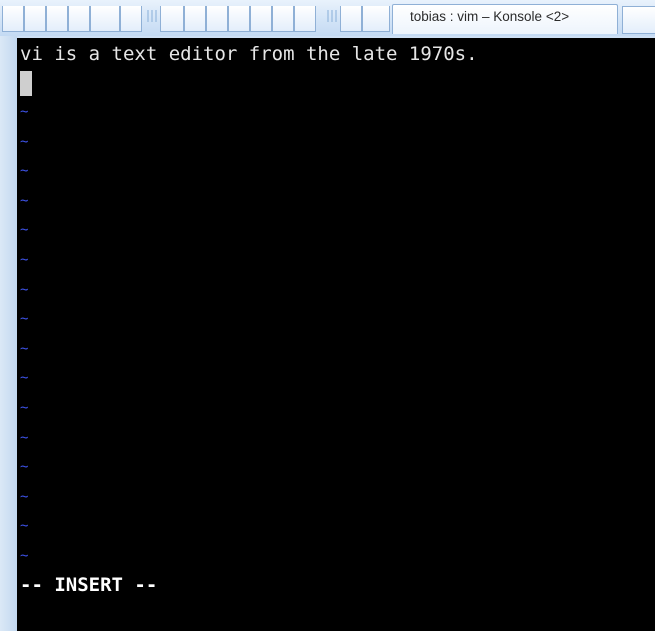  I want to click on window-frame, so click(8, 333).